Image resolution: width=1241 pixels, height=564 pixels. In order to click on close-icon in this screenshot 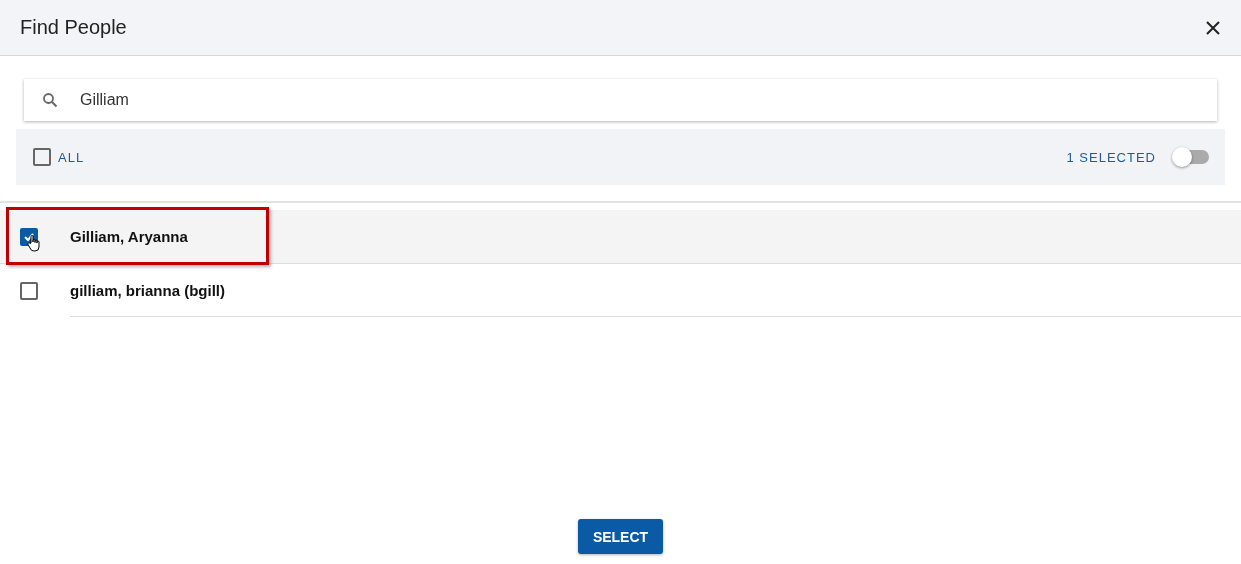, I will do `click(1213, 27)`.